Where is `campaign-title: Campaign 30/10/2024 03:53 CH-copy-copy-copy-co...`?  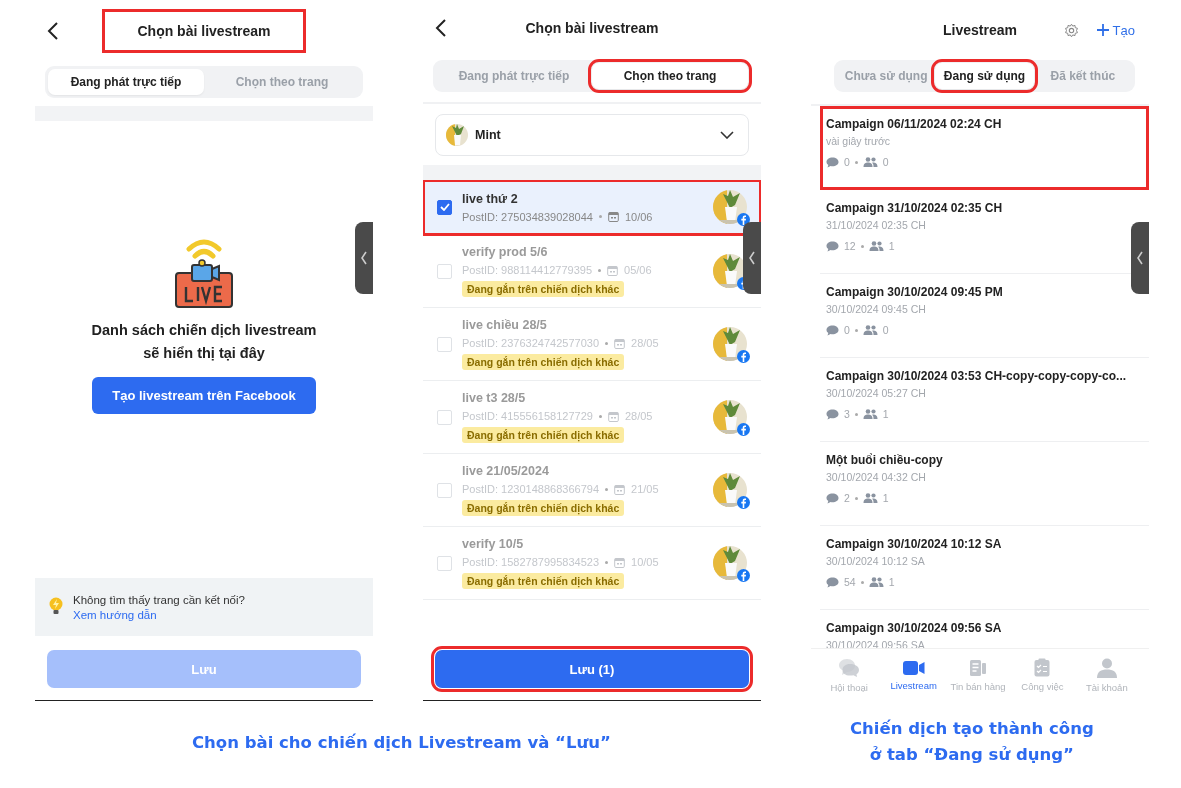 campaign-title: Campaign 30/10/2024 03:53 CH-copy-copy-copy-co... is located at coordinates (976, 376).